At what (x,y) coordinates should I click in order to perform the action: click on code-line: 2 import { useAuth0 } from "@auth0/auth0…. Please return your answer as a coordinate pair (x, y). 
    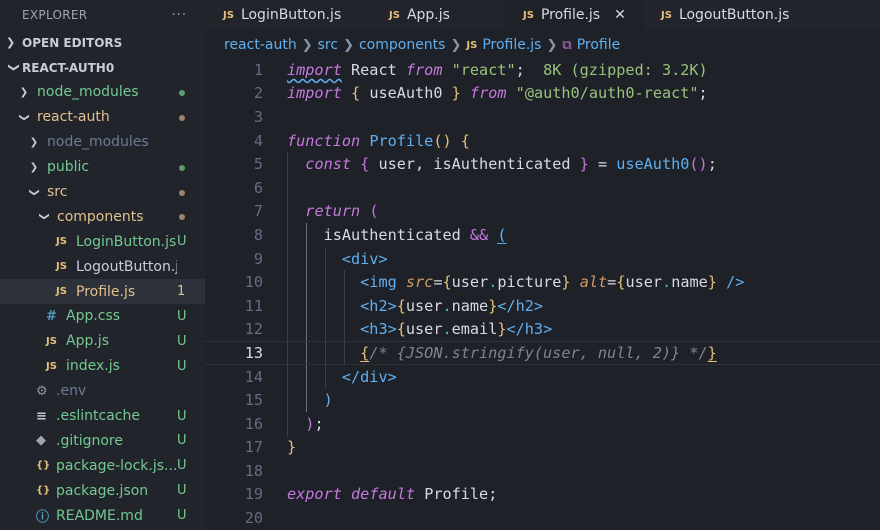
    Looking at the image, I should click on (542, 94).